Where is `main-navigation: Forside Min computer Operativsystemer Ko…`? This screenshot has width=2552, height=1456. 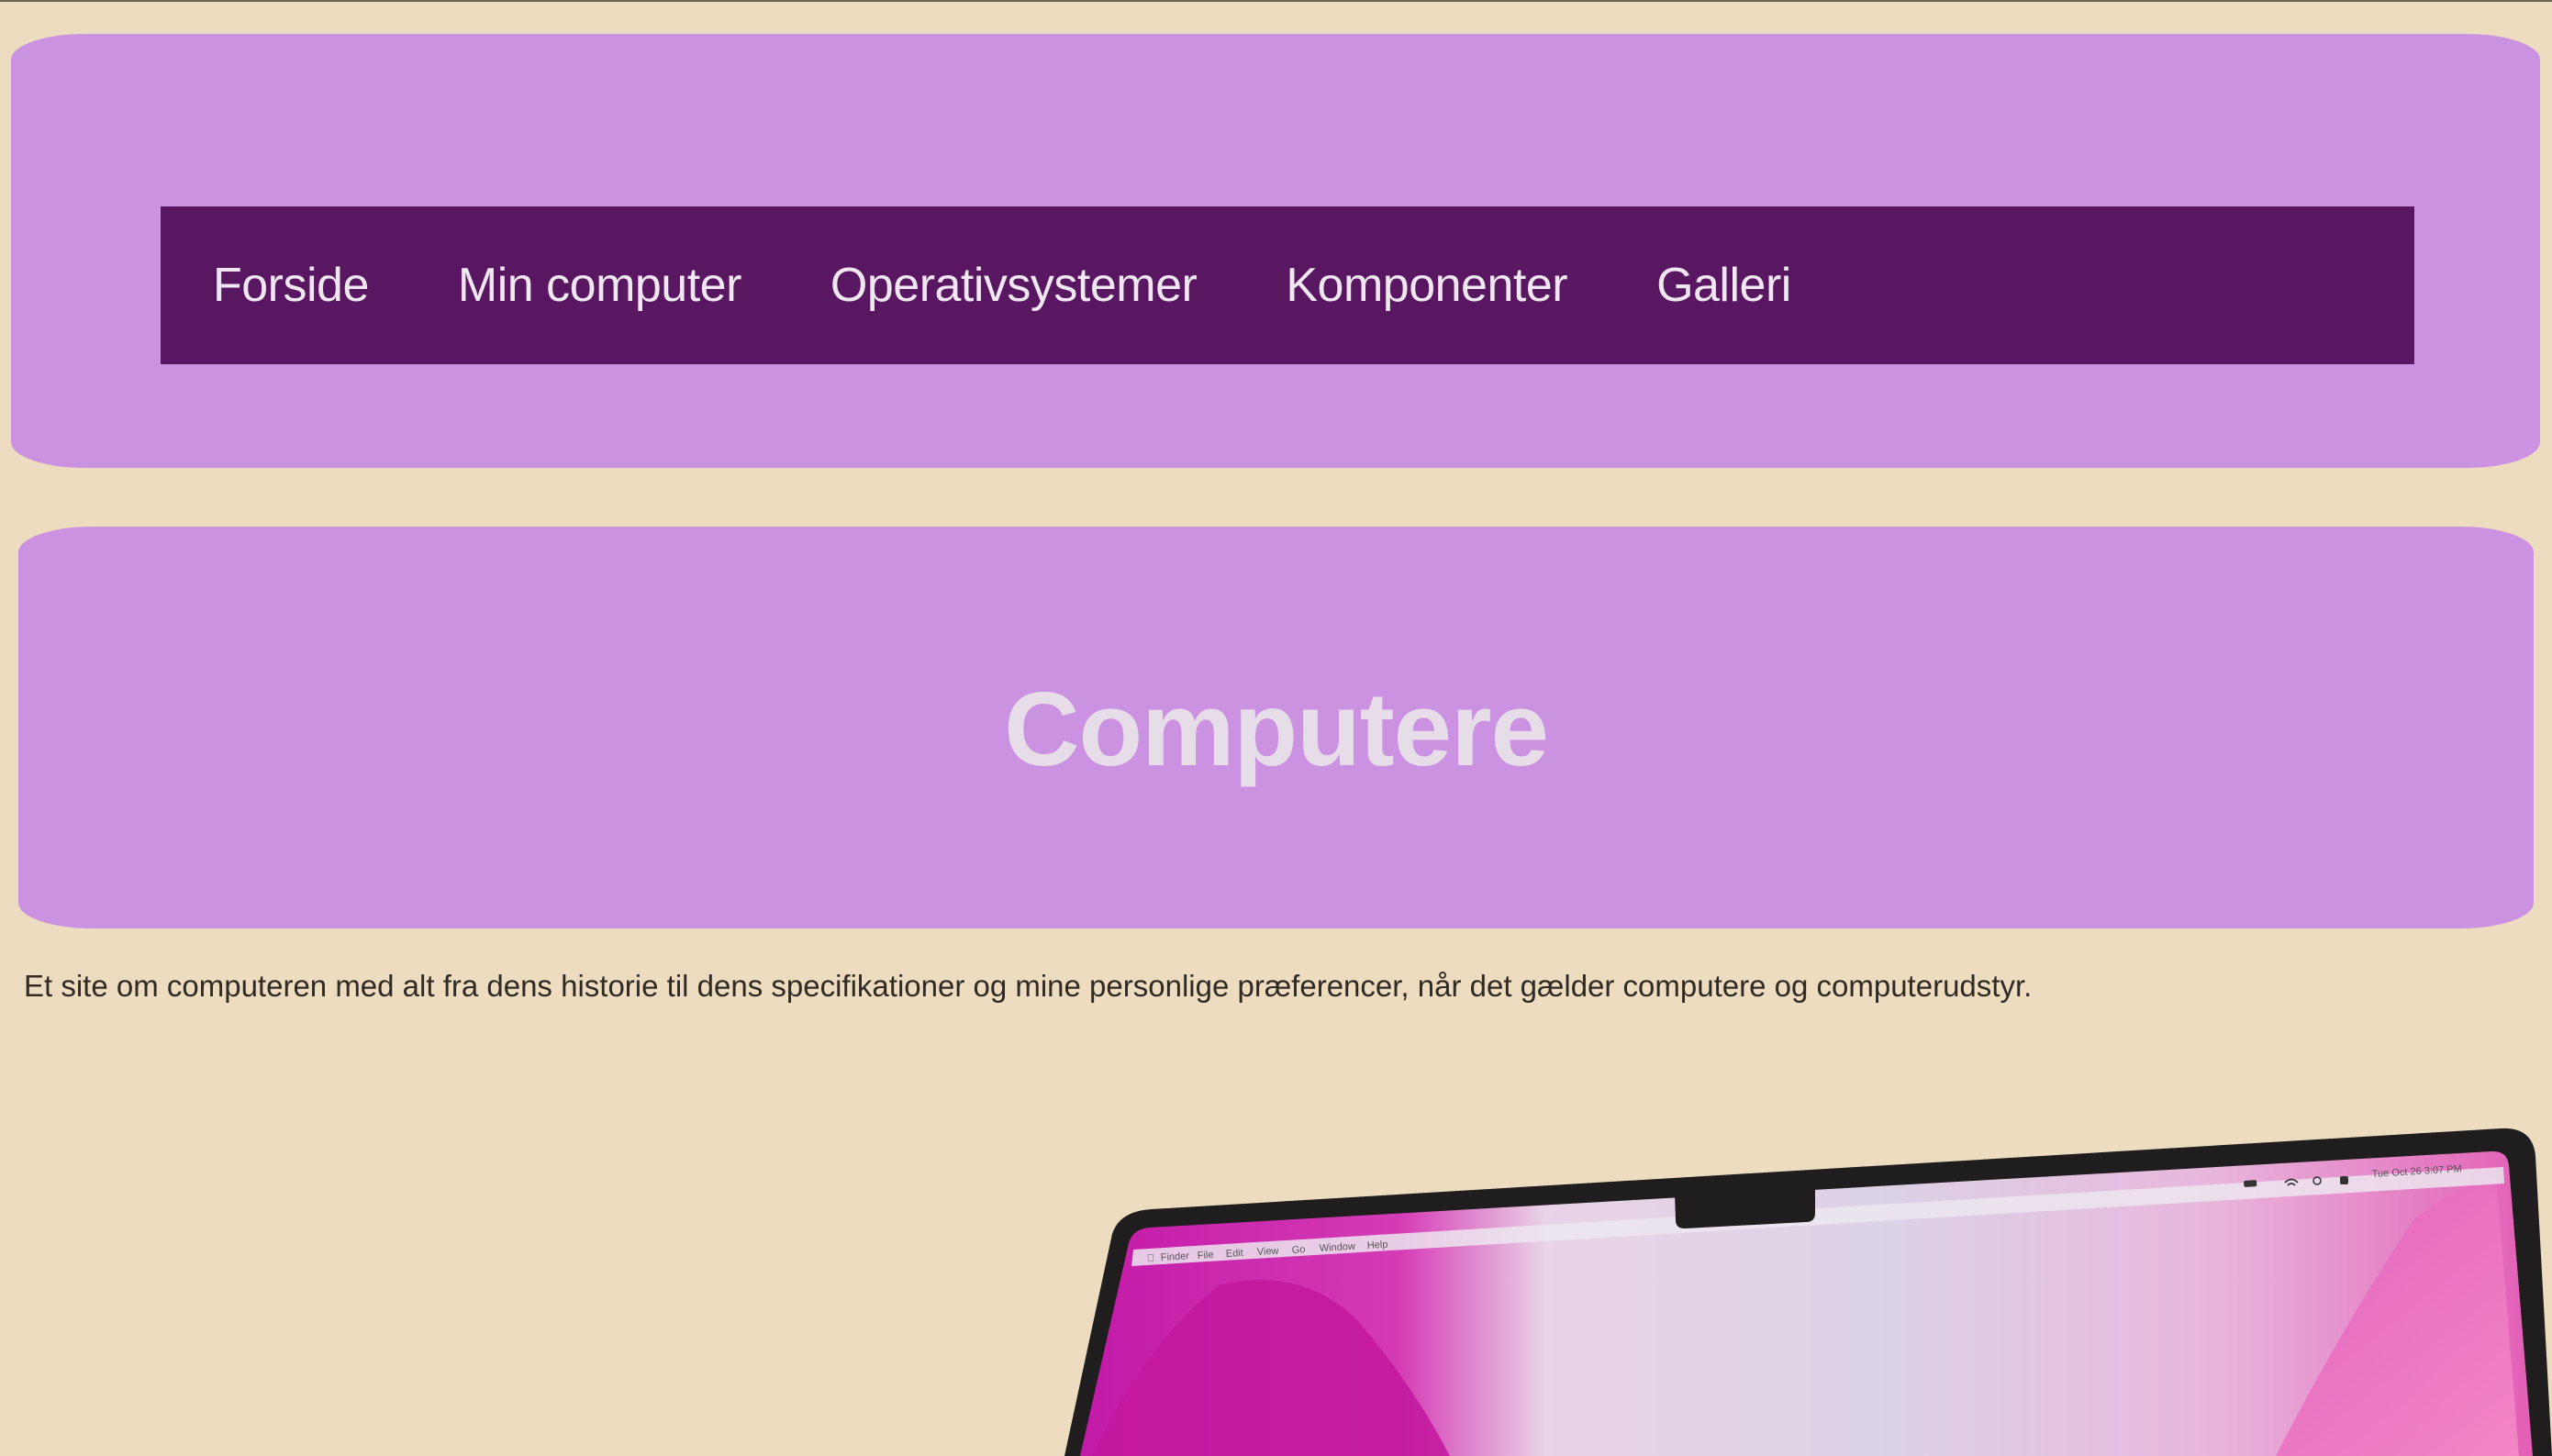 main-navigation: Forside Min computer Operativsystemer Ko… is located at coordinates (1287, 285).